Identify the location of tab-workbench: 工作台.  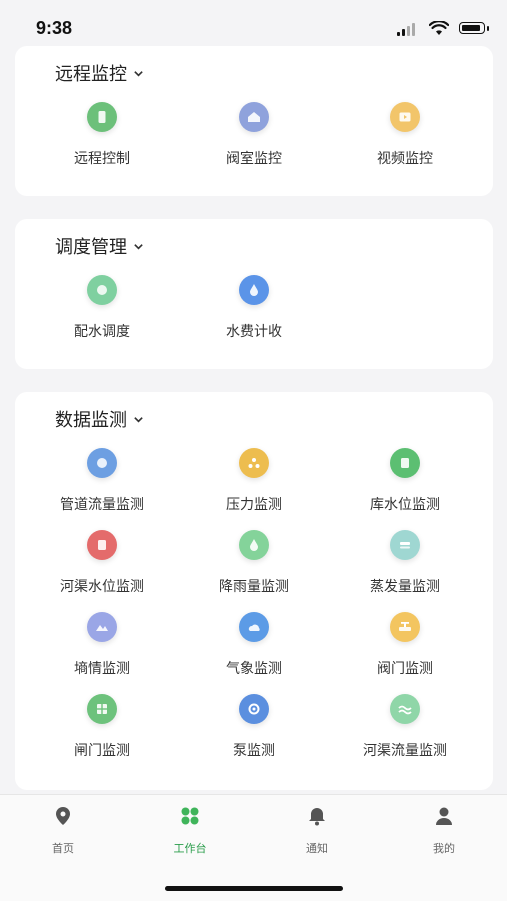
(190, 830).